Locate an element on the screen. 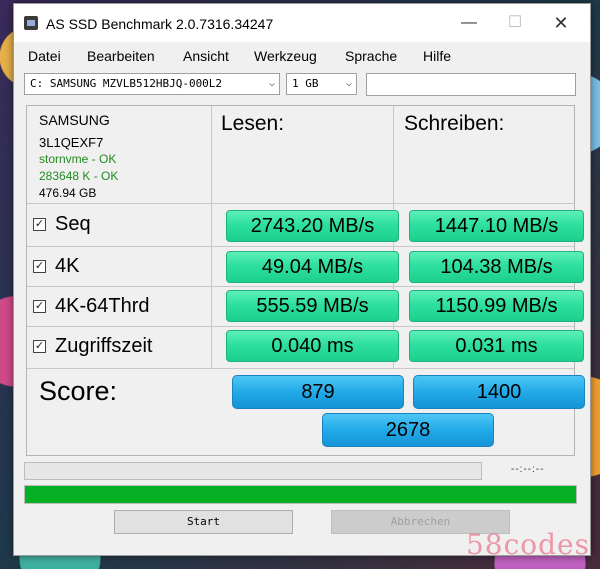 Image resolution: width=600 pixels, height=569 pixels. read-column-header: Lesen: is located at coordinates (253, 123).